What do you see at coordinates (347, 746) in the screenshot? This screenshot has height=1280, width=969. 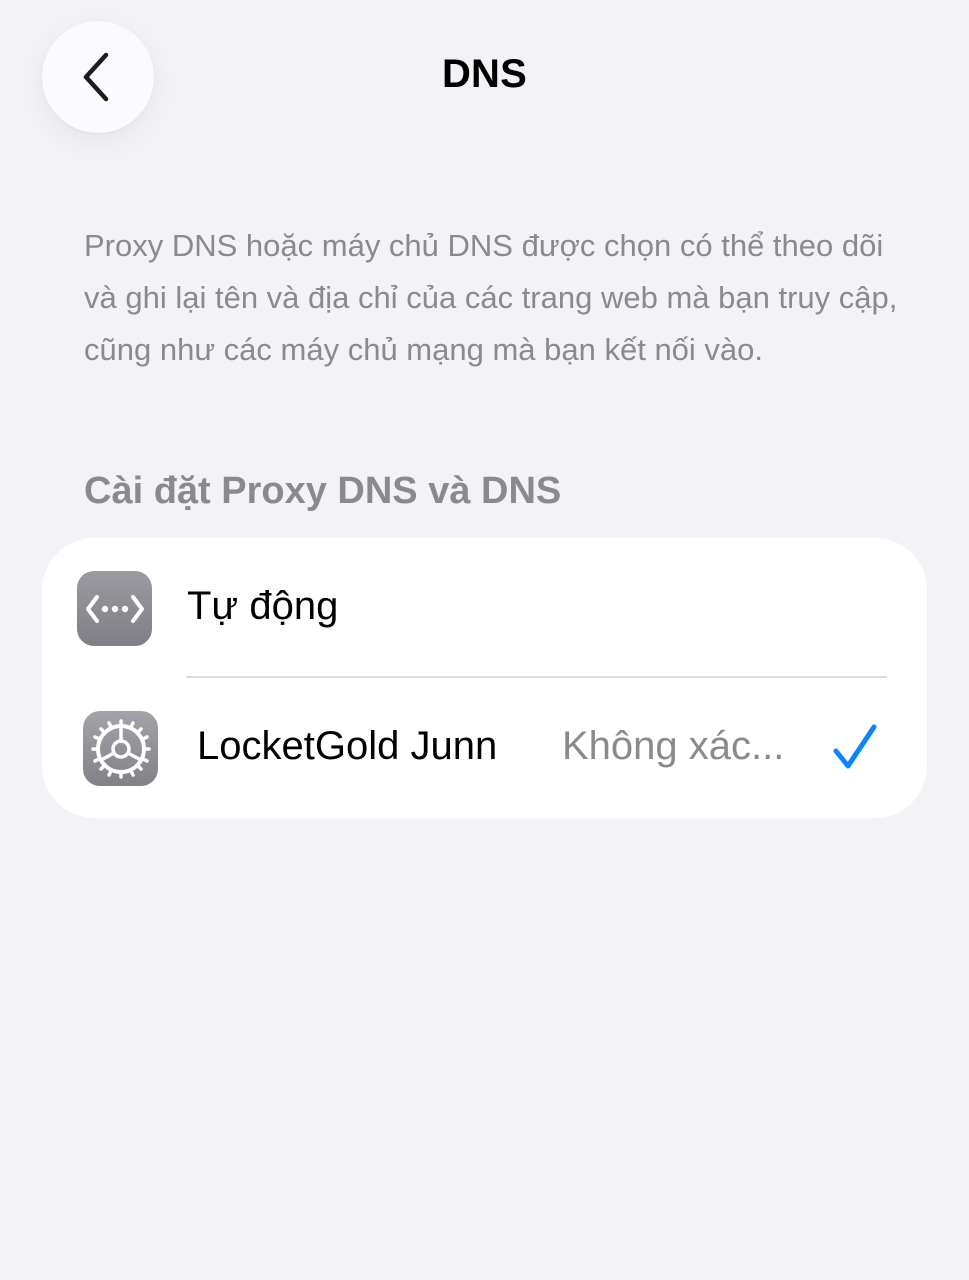 I see `option-locketgold-junn-label: LocketGold Junn` at bounding box center [347, 746].